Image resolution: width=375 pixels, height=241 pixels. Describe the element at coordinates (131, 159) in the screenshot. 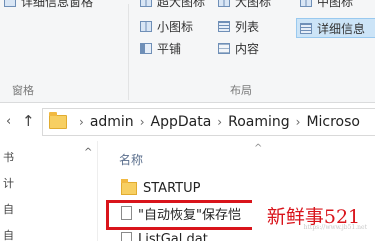

I see `name-column-header: 名称` at that location.